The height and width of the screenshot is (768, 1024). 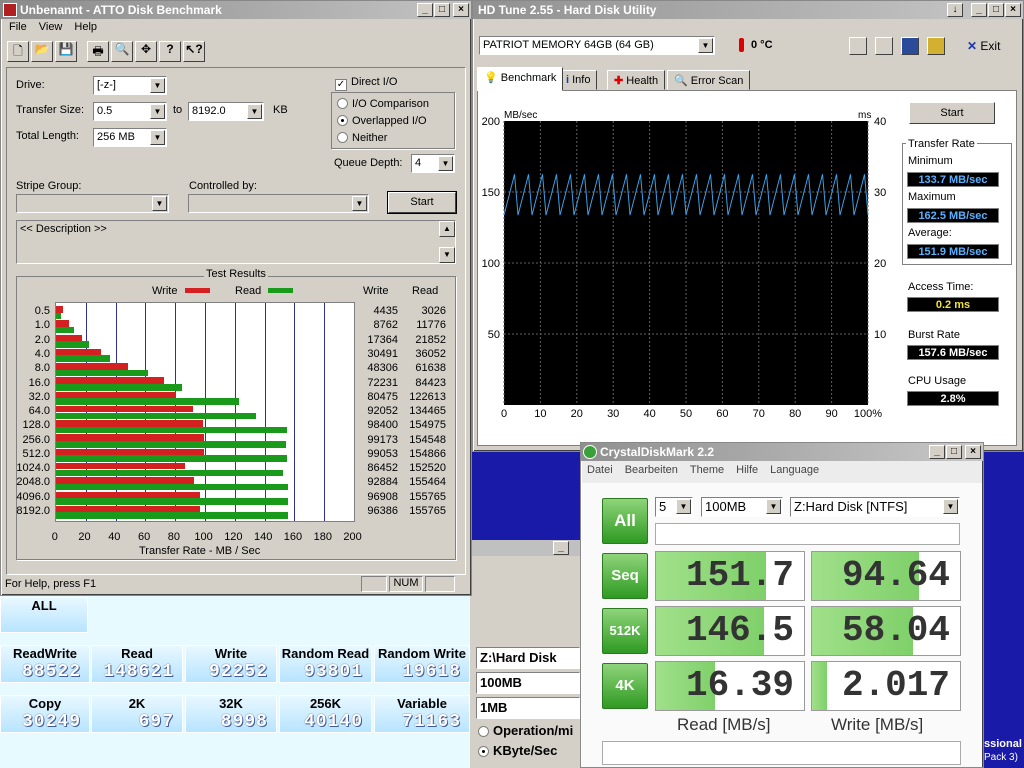 What do you see at coordinates (525, 730) in the screenshot?
I see `bench-opt-operation: Operation/mi` at bounding box center [525, 730].